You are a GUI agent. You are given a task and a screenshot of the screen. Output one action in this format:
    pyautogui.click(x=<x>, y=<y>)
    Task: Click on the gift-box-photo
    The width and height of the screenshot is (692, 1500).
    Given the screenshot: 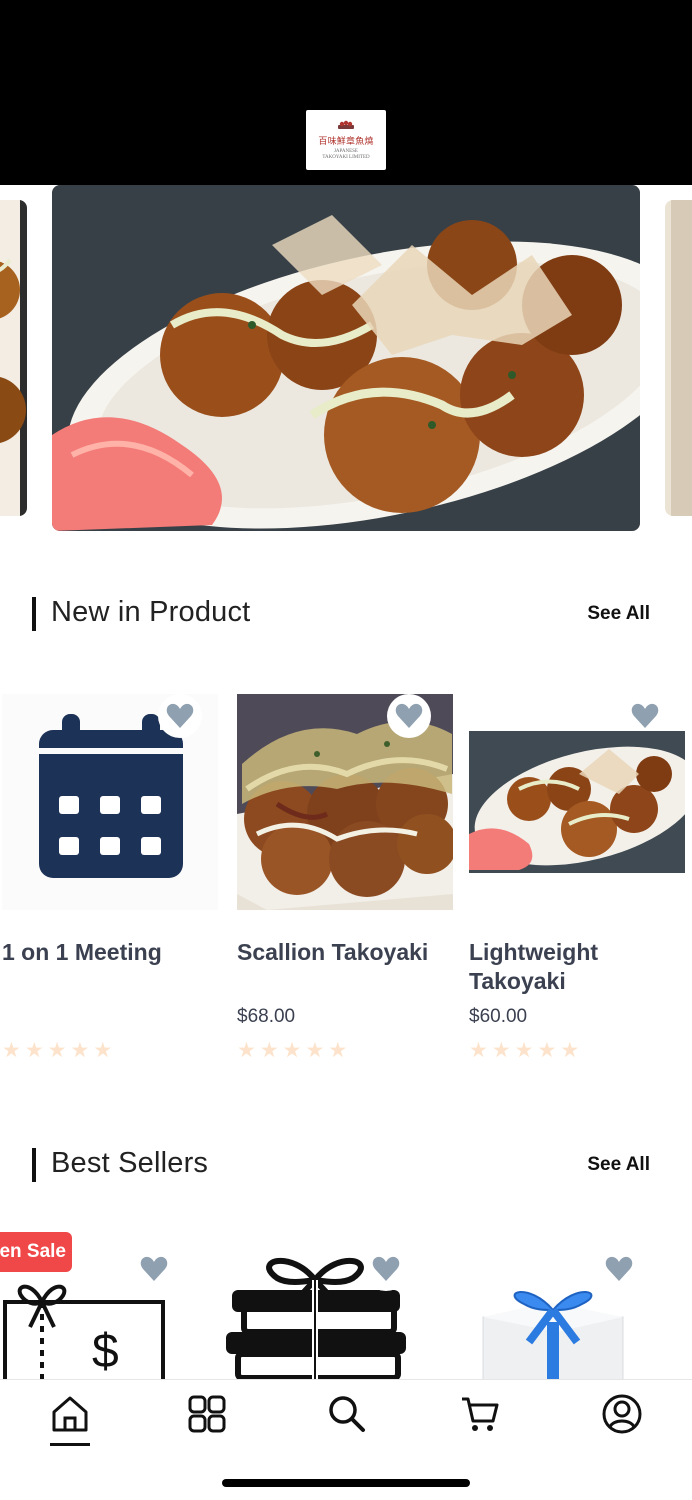 What is the action you would take?
    pyautogui.click(x=553, y=1335)
    